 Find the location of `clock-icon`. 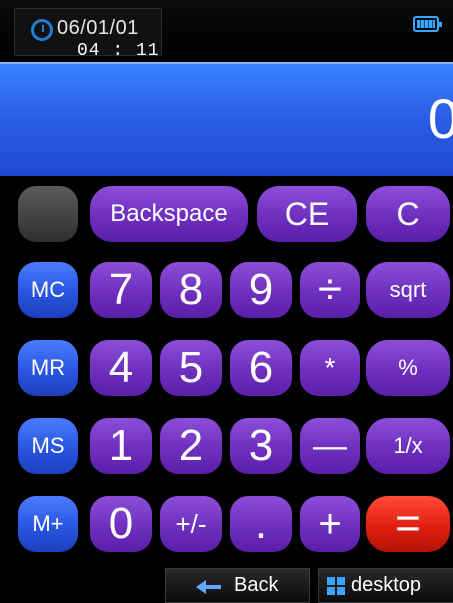

clock-icon is located at coordinates (42, 30).